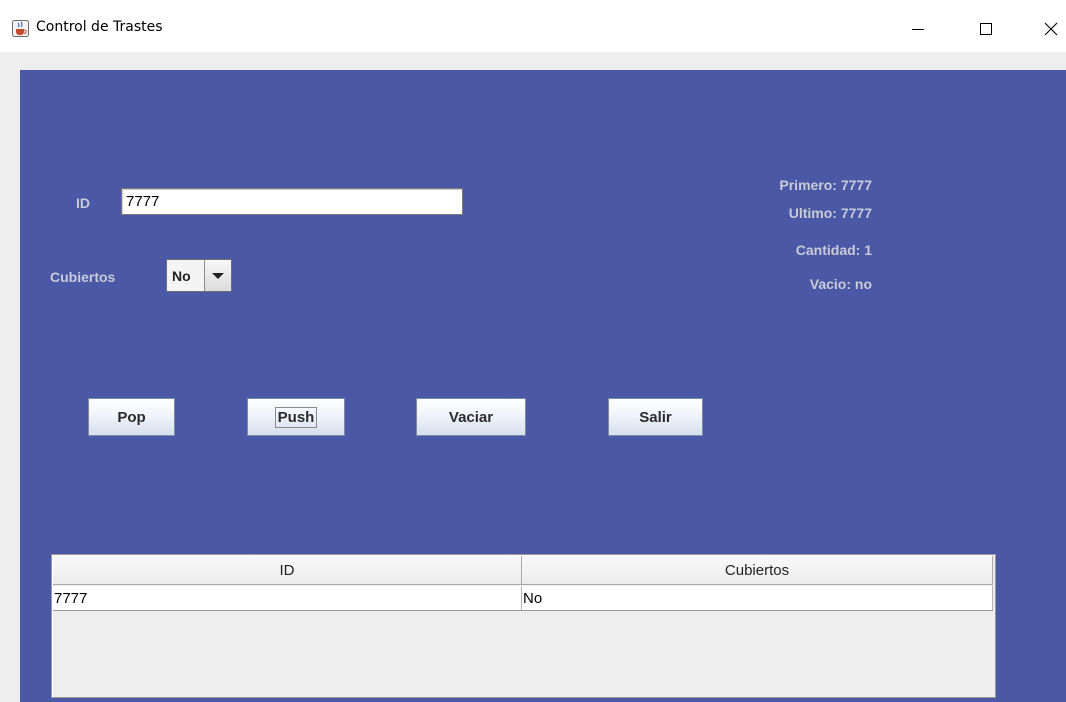 This screenshot has width=1066, height=702. I want to click on push-button-label: Push, so click(296, 417).